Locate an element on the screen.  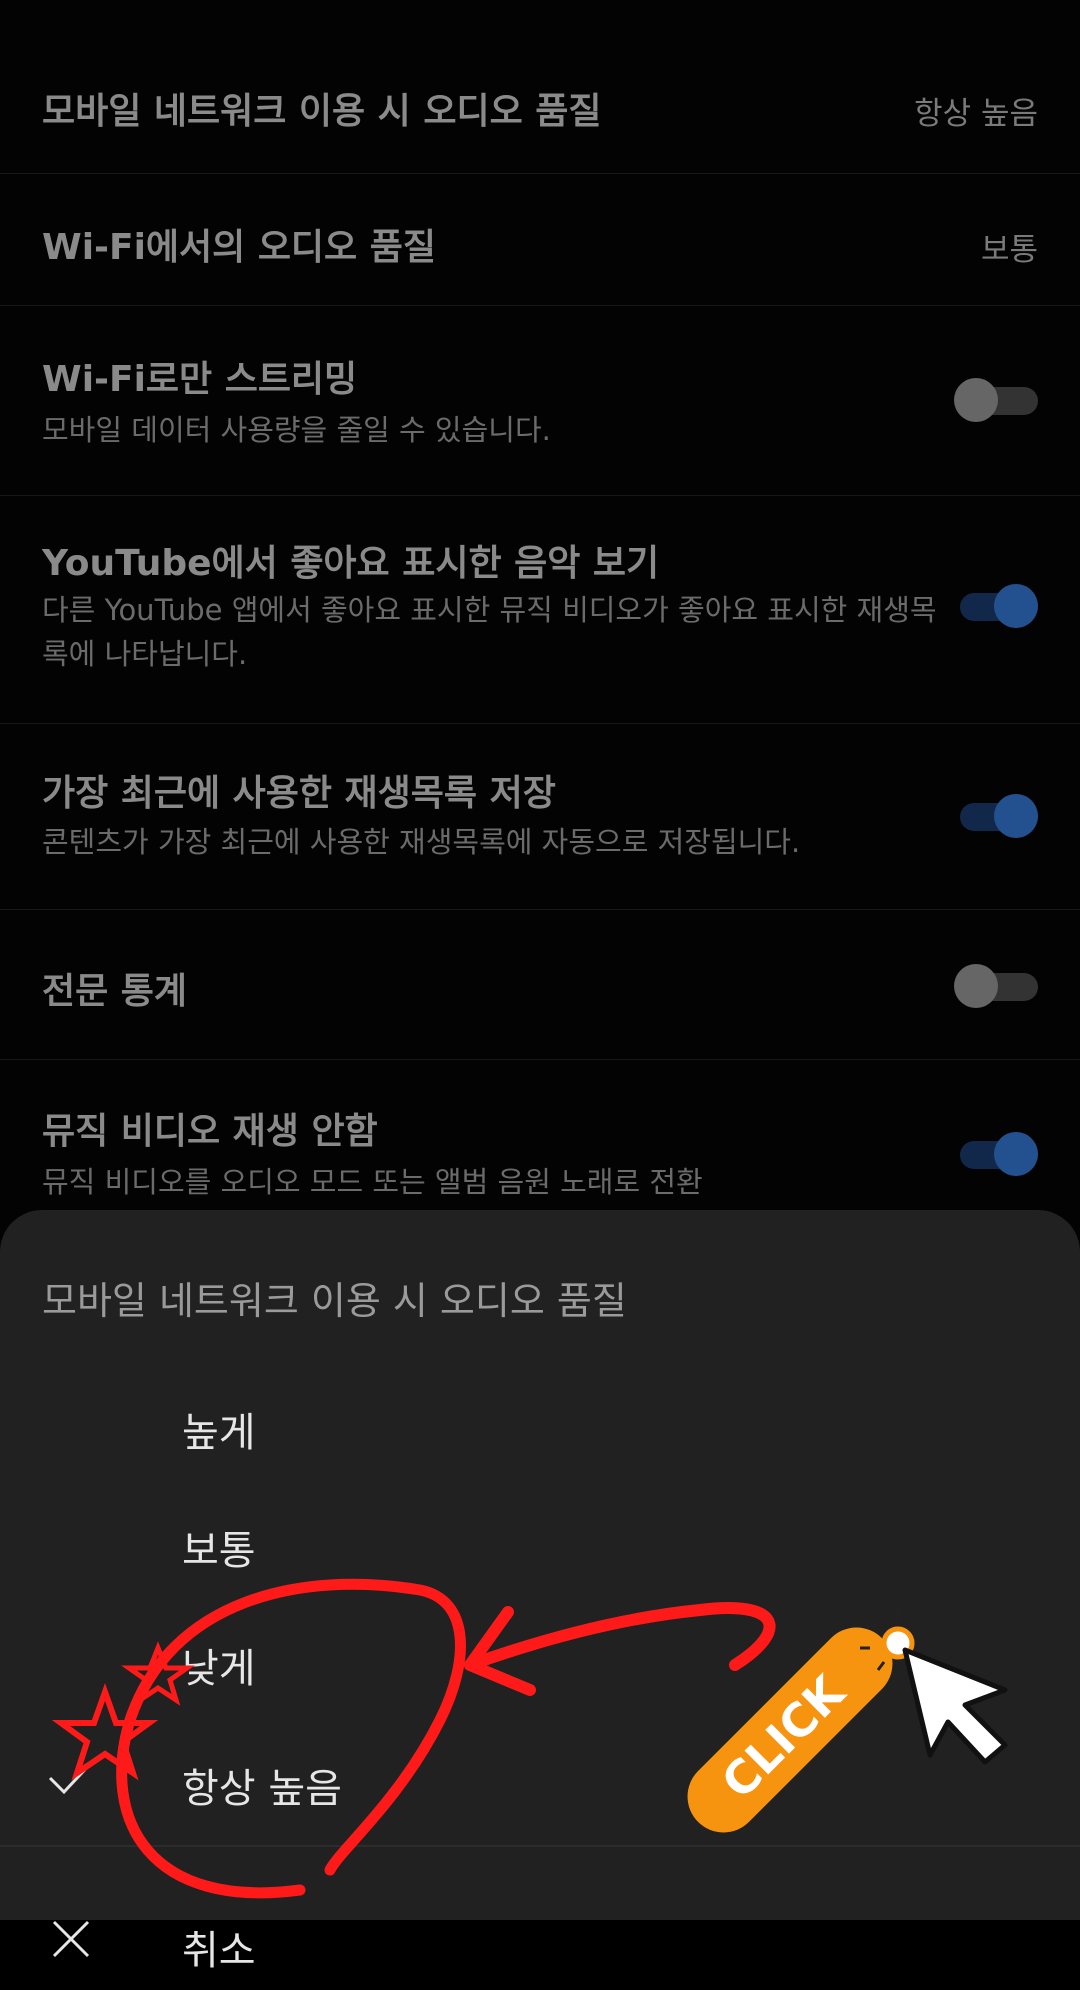
setting-value: 항상 높음 is located at coordinates (976, 114).